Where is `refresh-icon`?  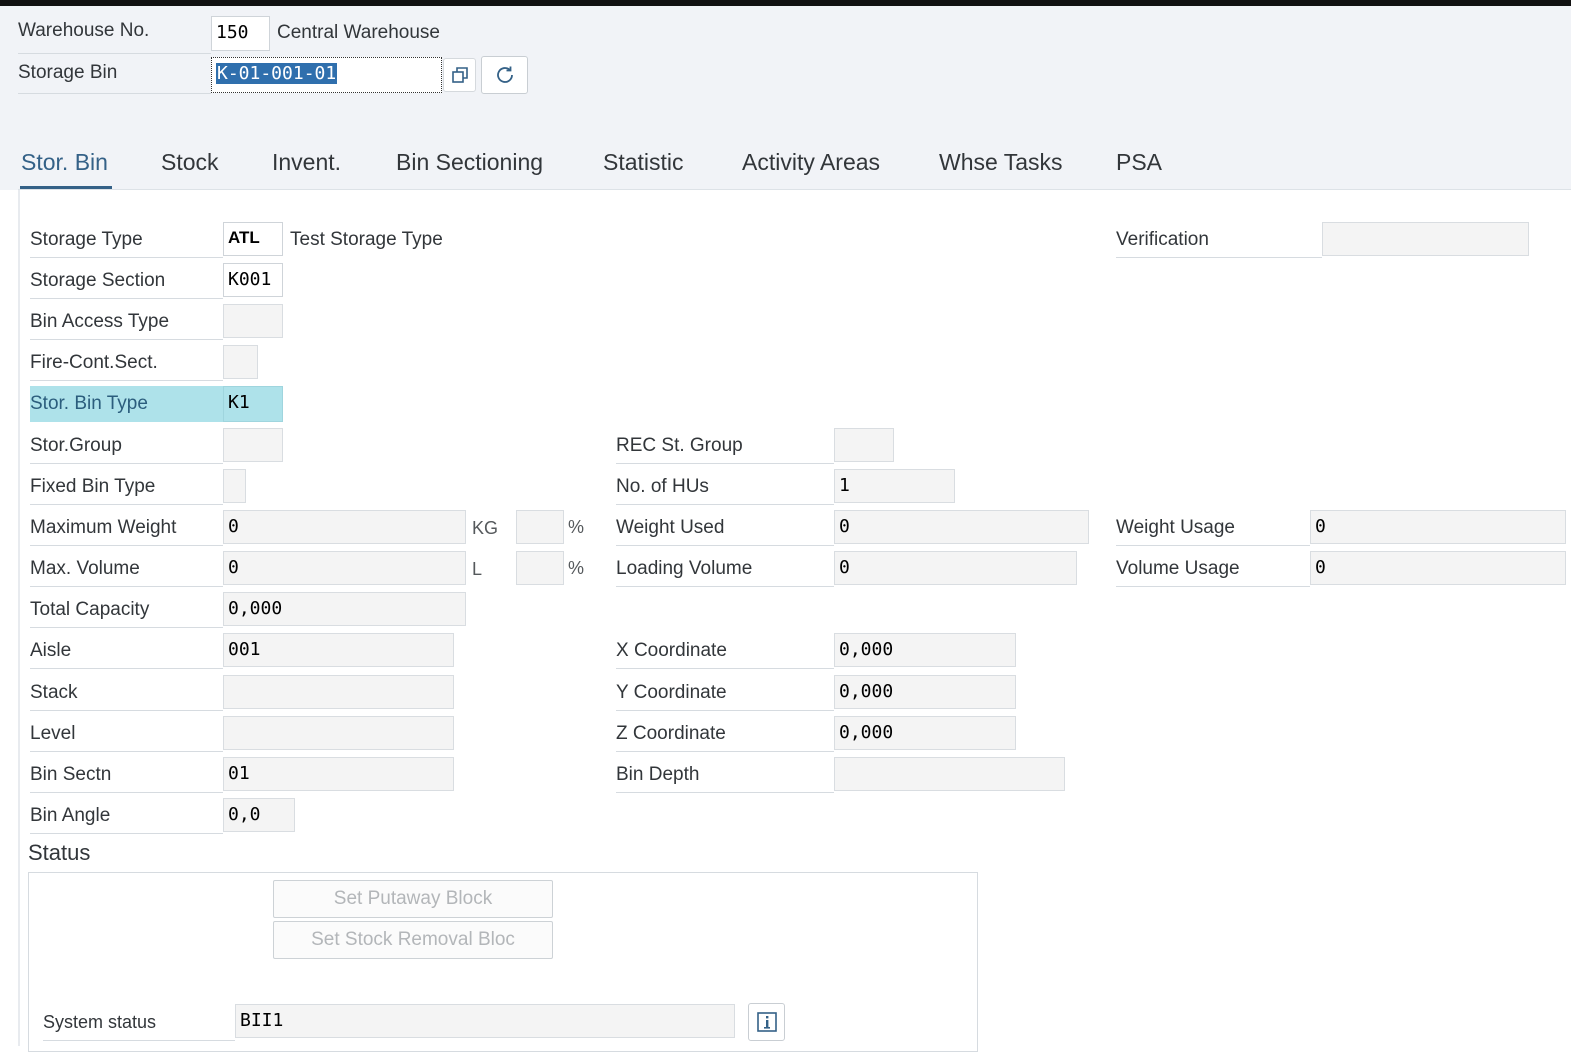
refresh-icon is located at coordinates (504, 74).